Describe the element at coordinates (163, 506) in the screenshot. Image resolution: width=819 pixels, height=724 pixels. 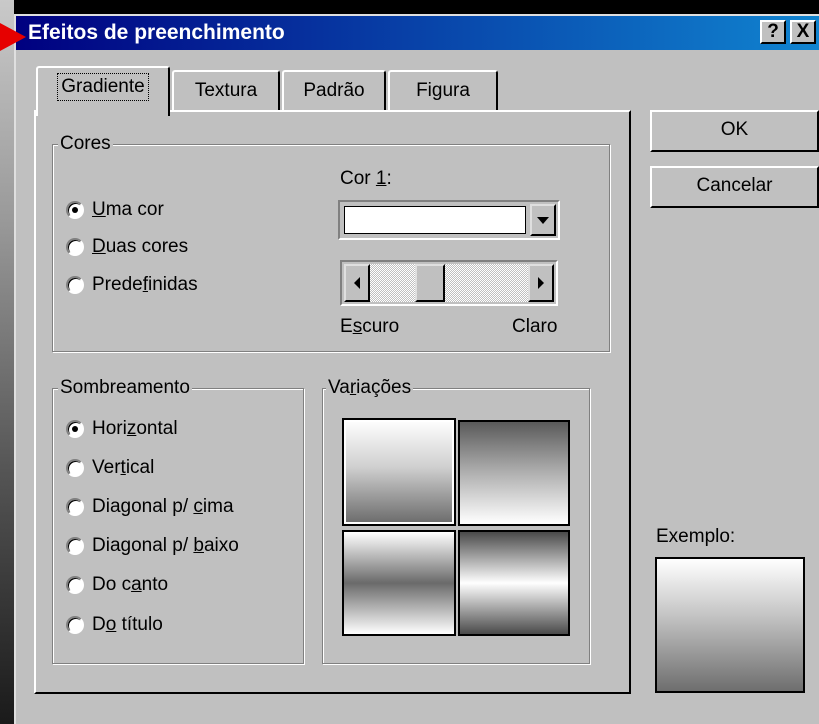
I see `radio-label: Diagonal p/ cima` at that location.